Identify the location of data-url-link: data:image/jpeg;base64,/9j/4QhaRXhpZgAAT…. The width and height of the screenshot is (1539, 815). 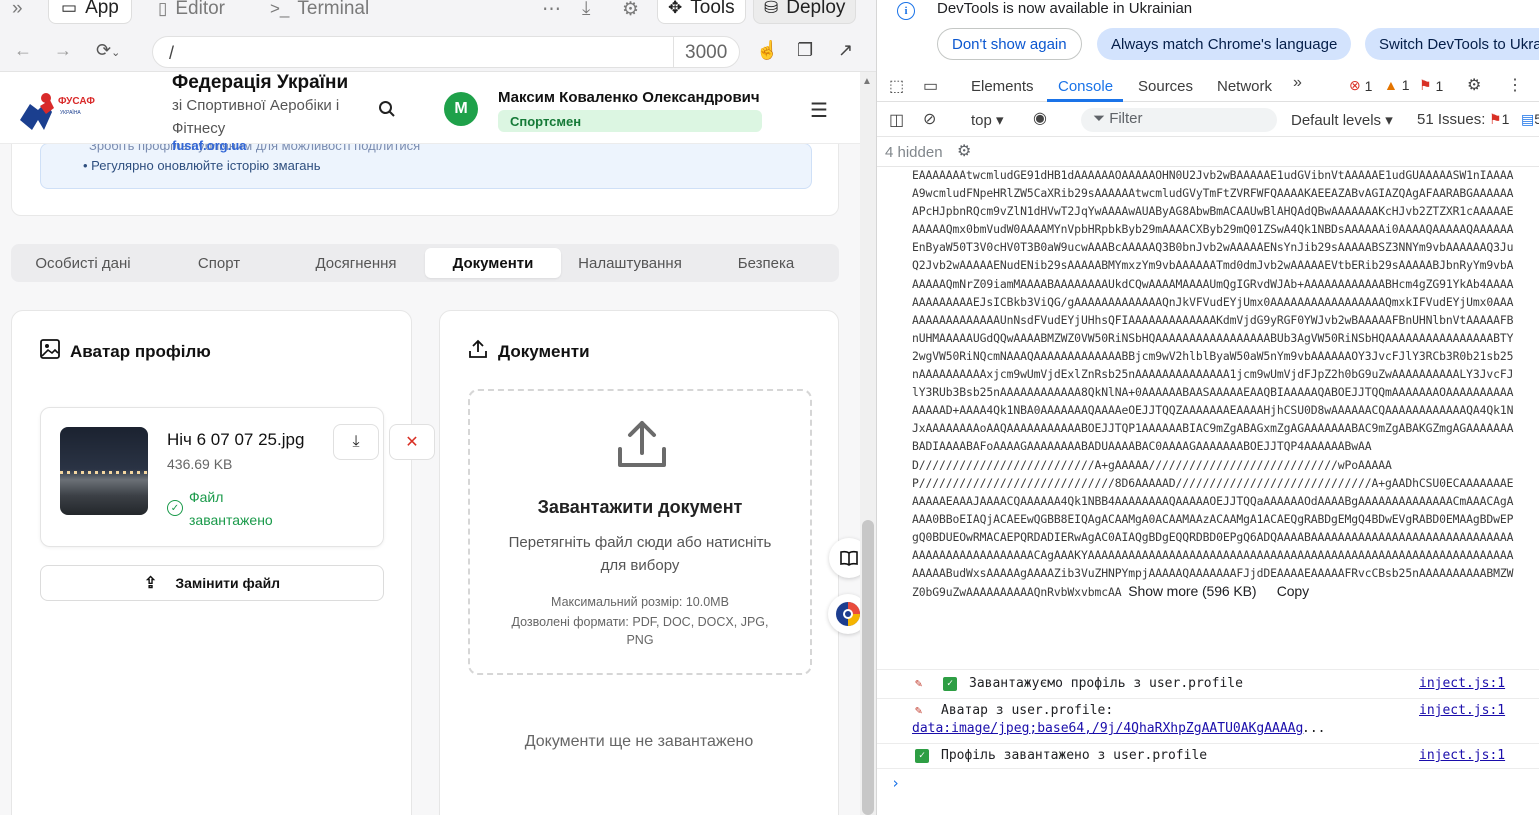
(1107, 728).